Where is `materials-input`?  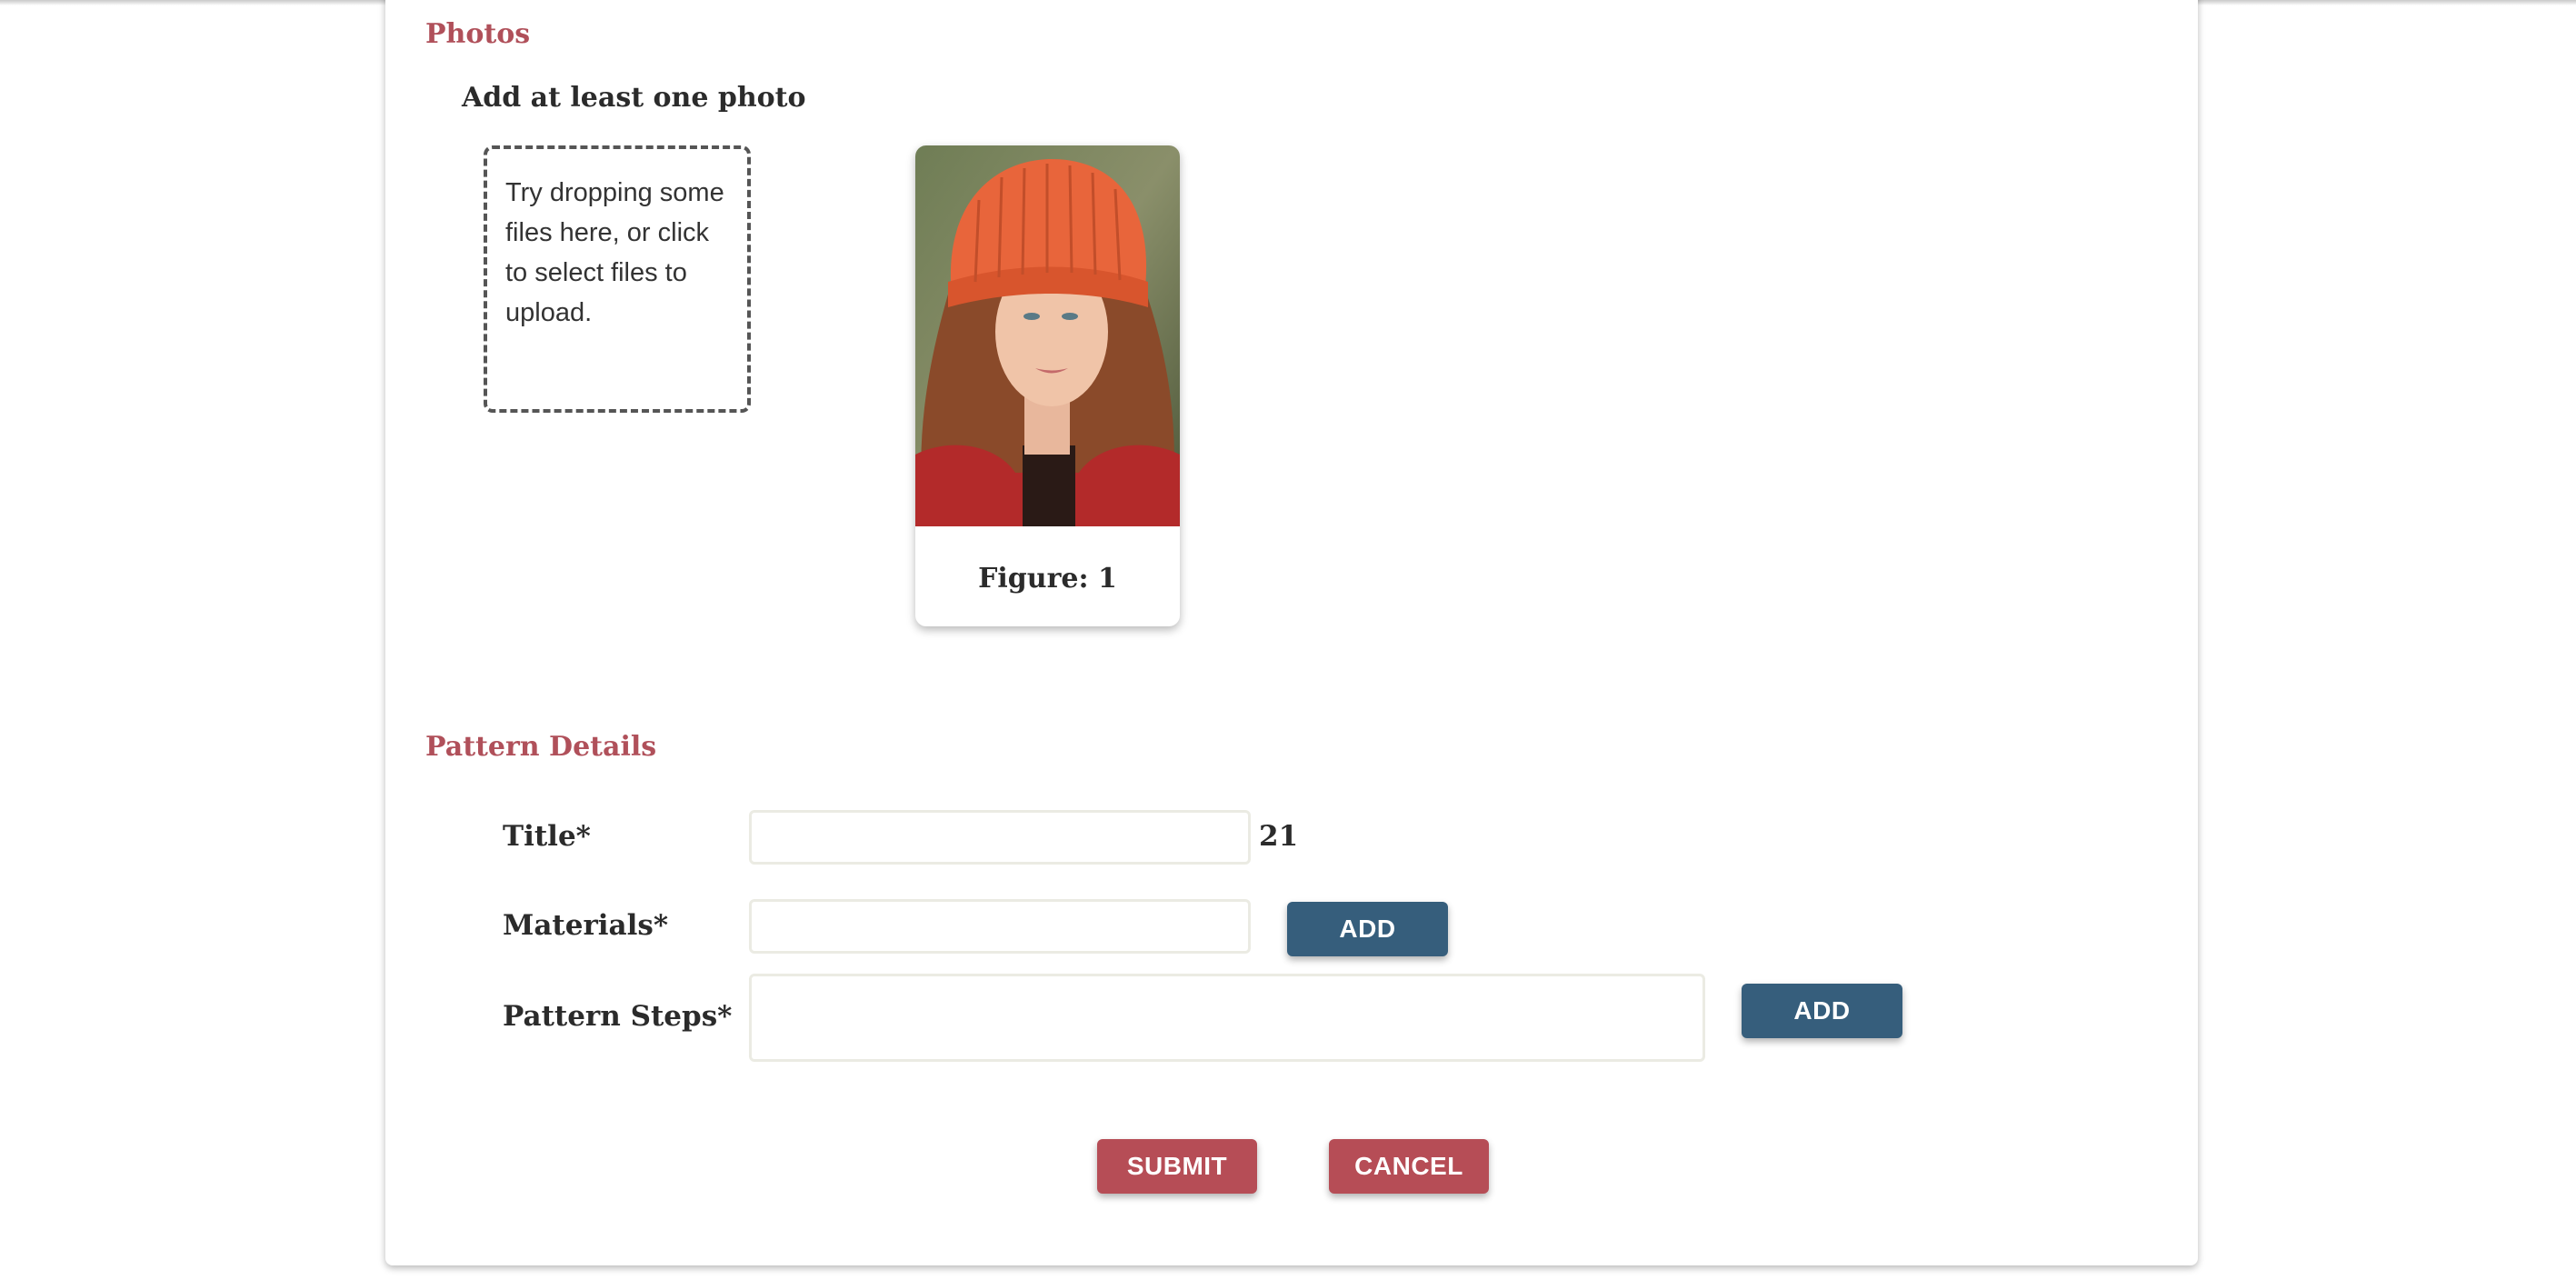
materials-input is located at coordinates (1000, 926).